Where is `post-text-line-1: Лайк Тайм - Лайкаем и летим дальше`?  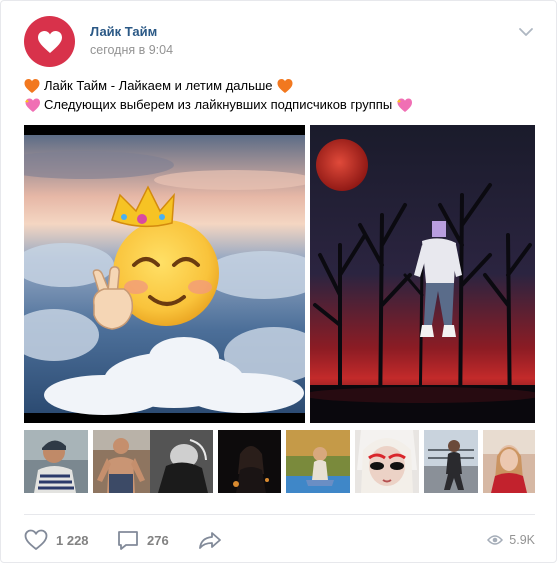 post-text-line-1: Лайк Тайм - Лайкаем и летим дальше is located at coordinates (279, 85).